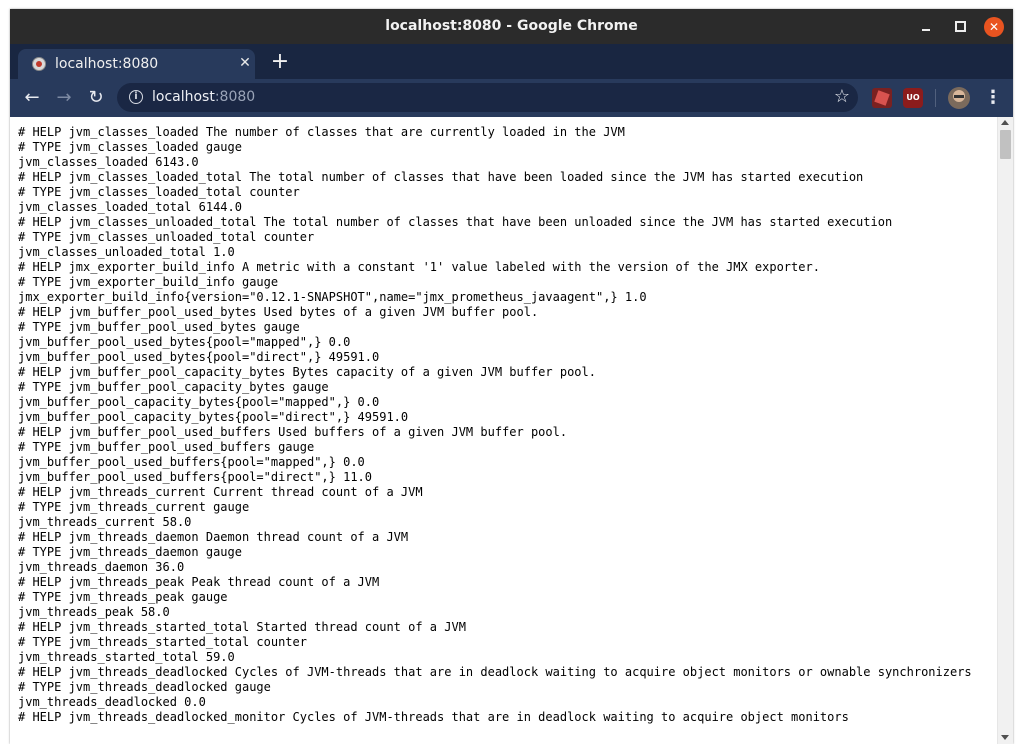 Image resolution: width=1022 pixels, height=744 pixels. What do you see at coordinates (96, 98) in the screenshot?
I see `reload-button: ↻` at bounding box center [96, 98].